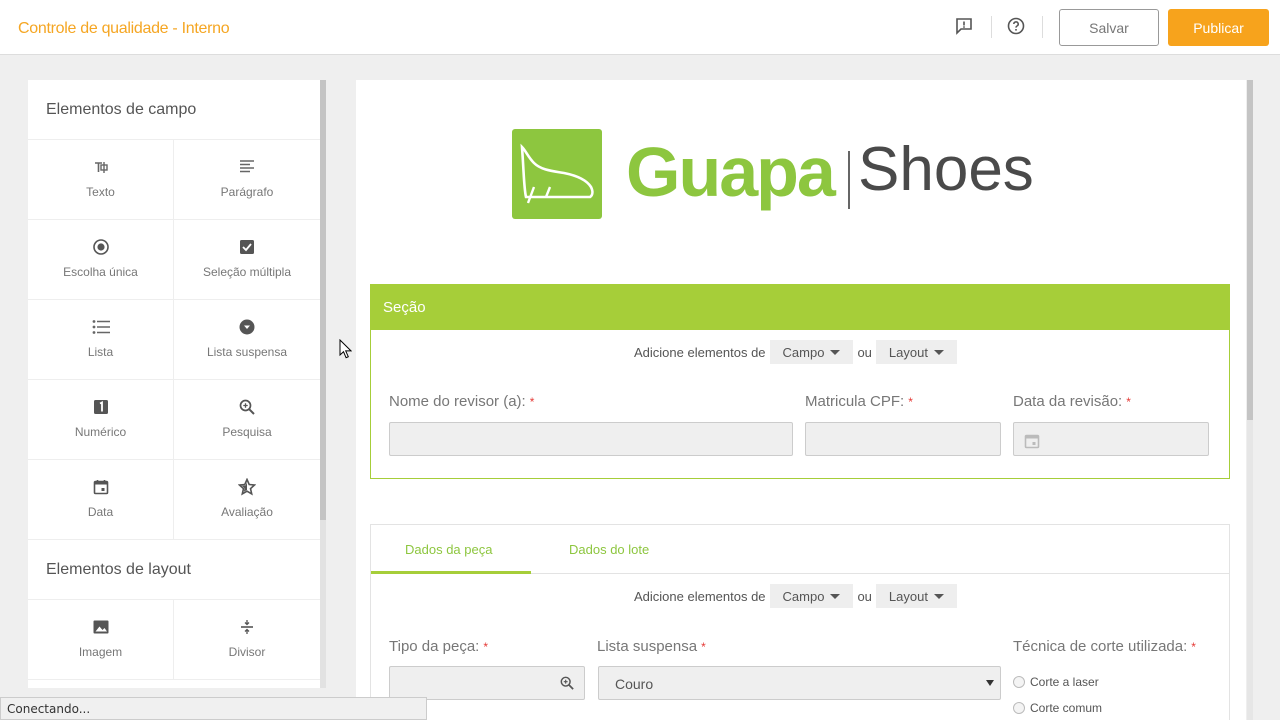 The height and width of the screenshot is (720, 1280). What do you see at coordinates (247, 167) in the screenshot?
I see `paragraph-icon` at bounding box center [247, 167].